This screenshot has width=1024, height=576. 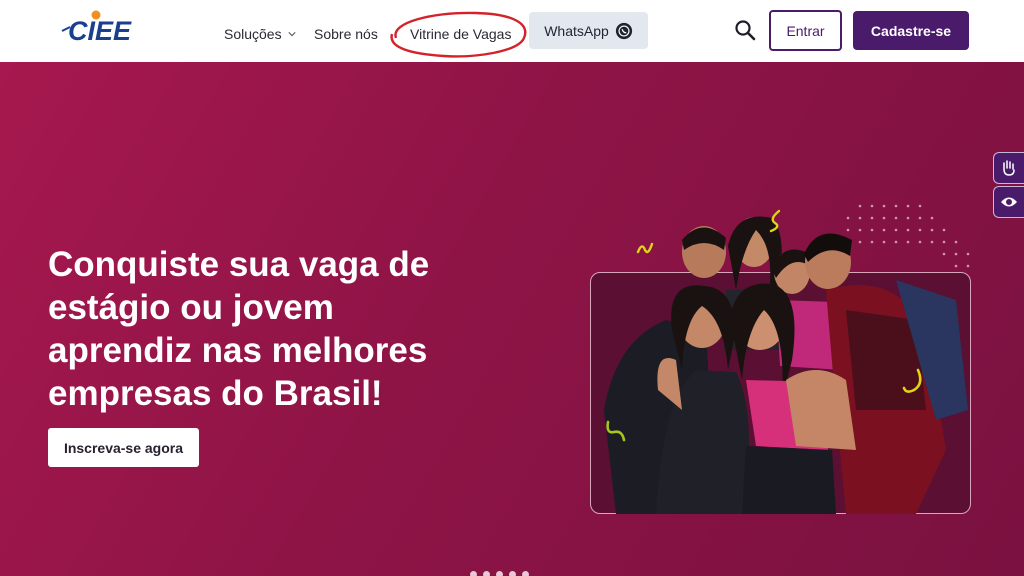 What do you see at coordinates (253, 34) in the screenshot?
I see `nav-solucoes-label: Soluções` at bounding box center [253, 34].